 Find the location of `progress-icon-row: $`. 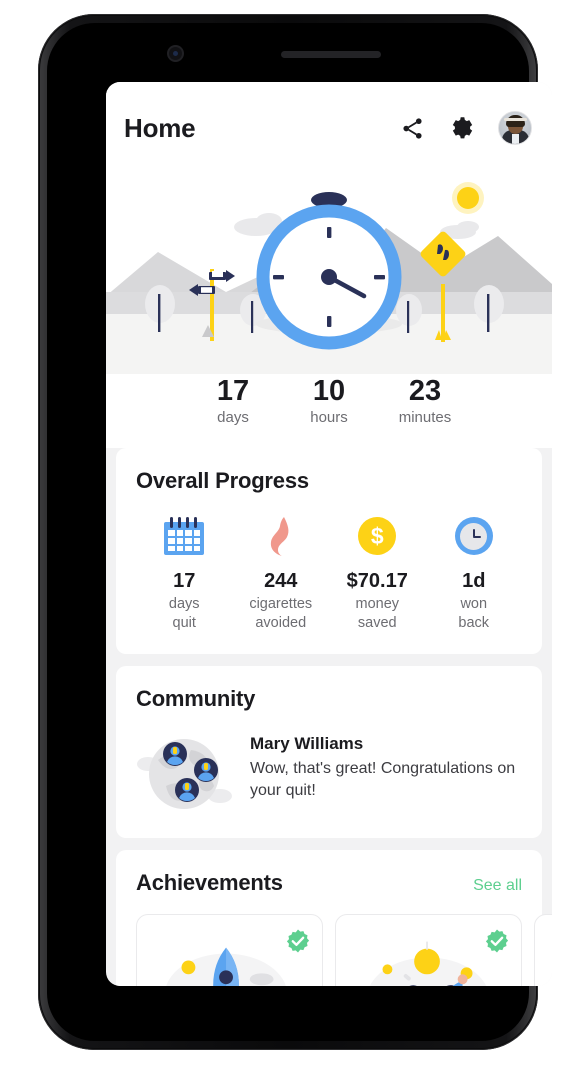

progress-icon-row: $ is located at coordinates (329, 536).